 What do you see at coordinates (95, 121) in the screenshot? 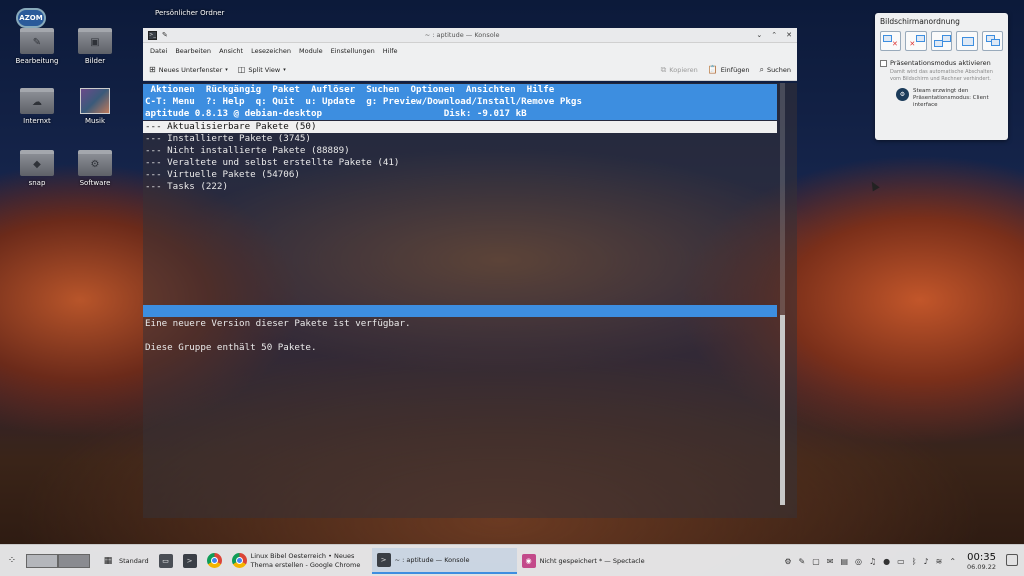
I see `desktop-icon-label: Musik` at bounding box center [95, 121].